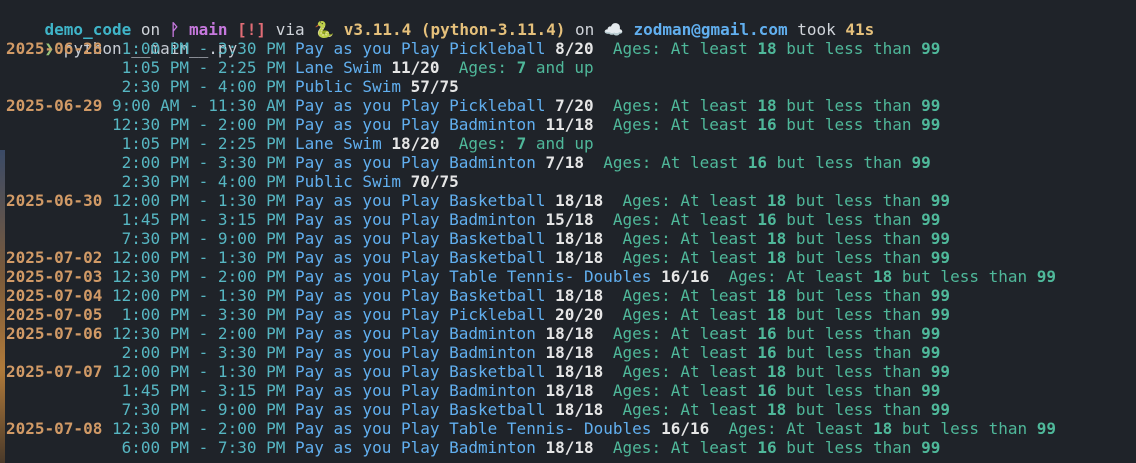 The height and width of the screenshot is (463, 1136). Describe the element at coordinates (198, 162) in the screenshot. I see `row-time: 2:00 PM - 3:30 PM` at that location.